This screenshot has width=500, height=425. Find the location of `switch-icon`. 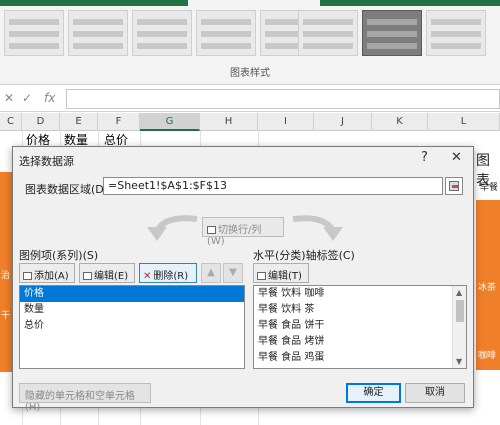

switch-icon is located at coordinates (211, 230).